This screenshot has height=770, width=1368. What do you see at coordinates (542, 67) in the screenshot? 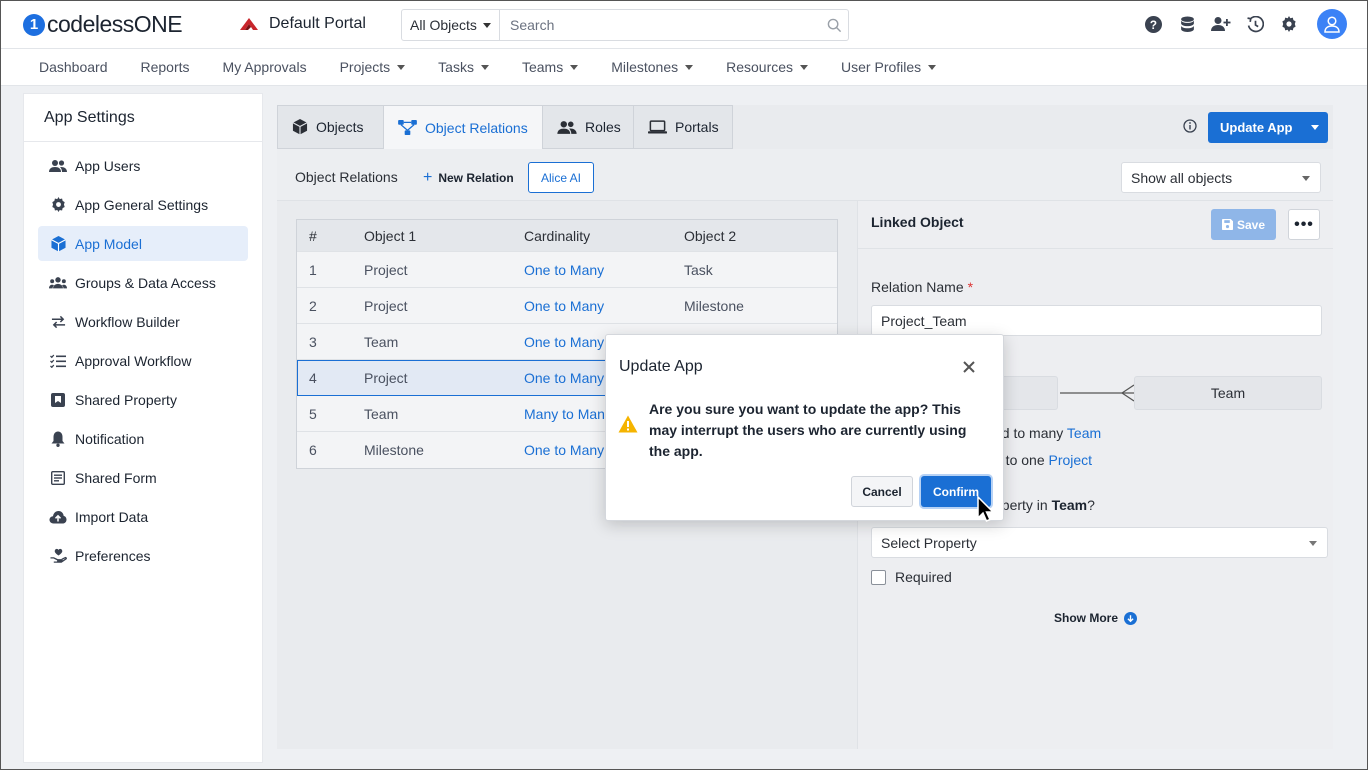
I see `nav-label: Teams` at bounding box center [542, 67].